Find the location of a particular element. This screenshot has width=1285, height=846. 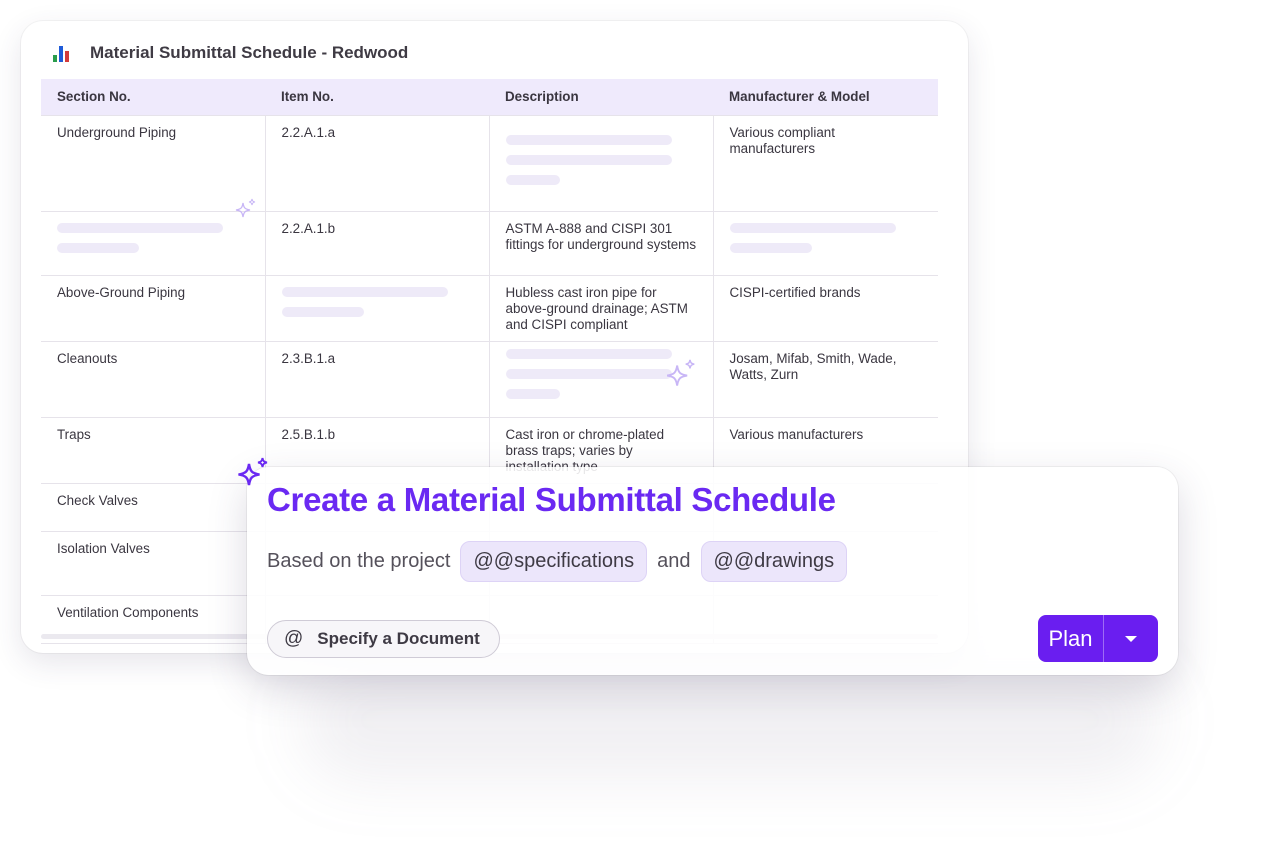

drawings-mention-chip: @@drawings is located at coordinates (774, 561).